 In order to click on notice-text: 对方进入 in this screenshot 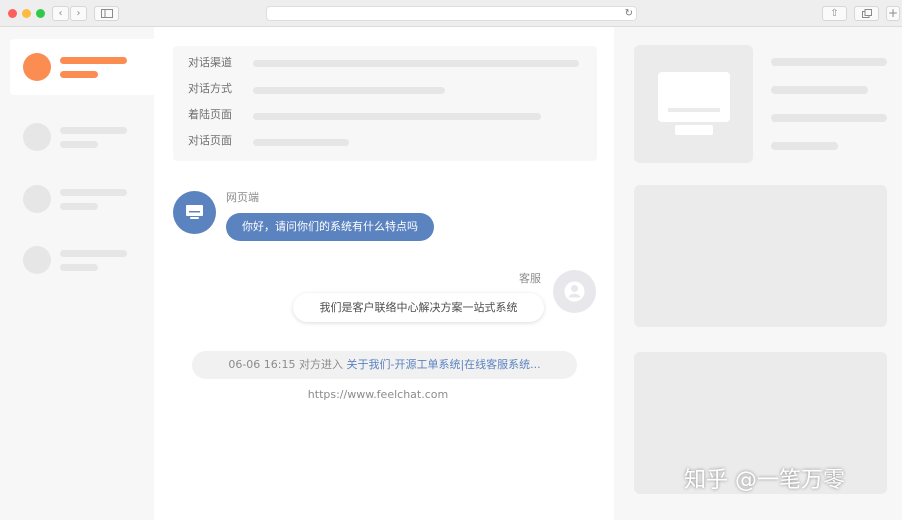, I will do `click(321, 364)`.